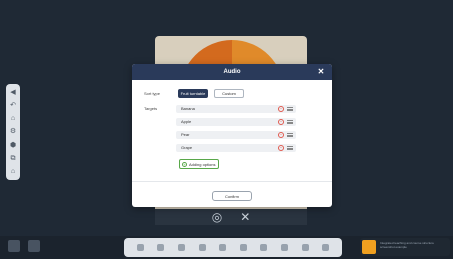  Describe the element at coordinates (232, 181) in the screenshot. I see `divider` at that location.